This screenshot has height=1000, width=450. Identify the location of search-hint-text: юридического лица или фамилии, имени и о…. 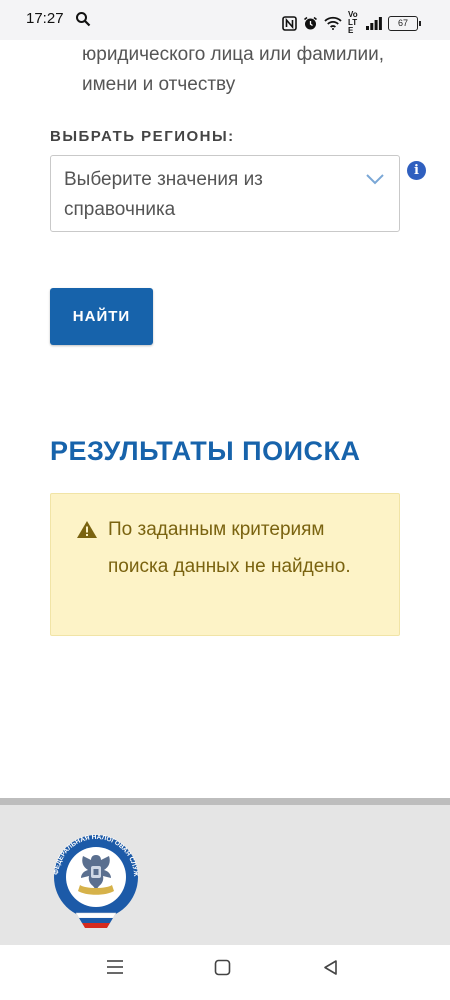
(233, 69).